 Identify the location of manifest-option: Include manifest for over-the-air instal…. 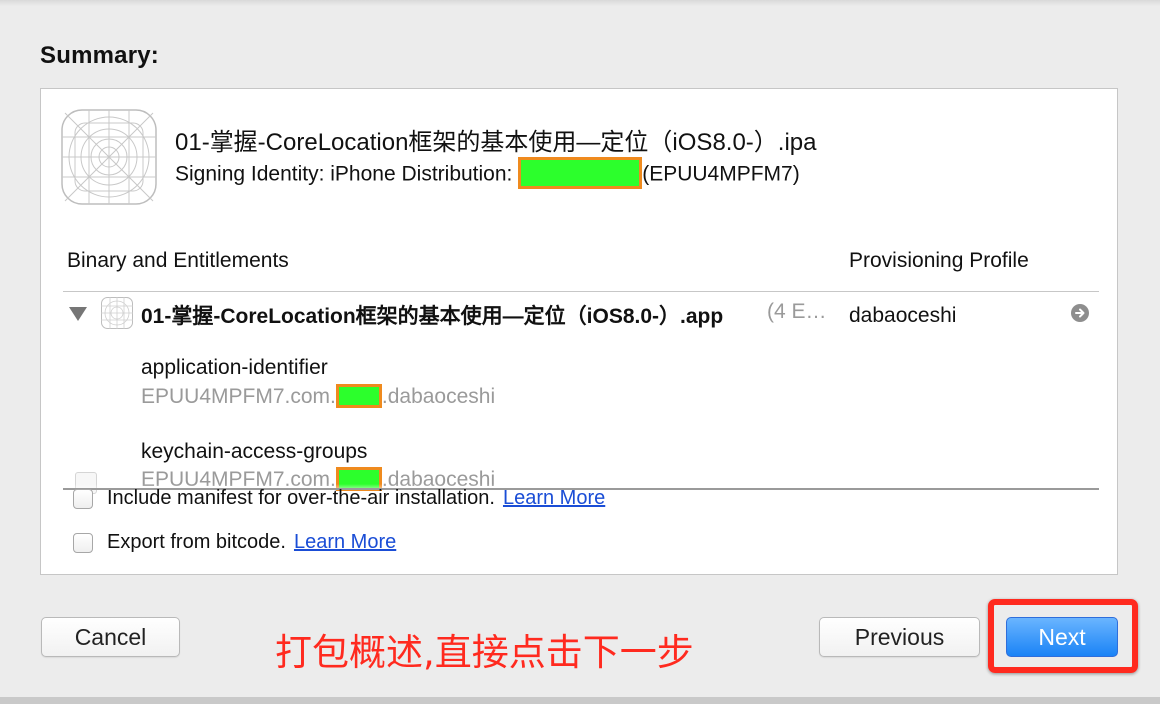
(339, 498).